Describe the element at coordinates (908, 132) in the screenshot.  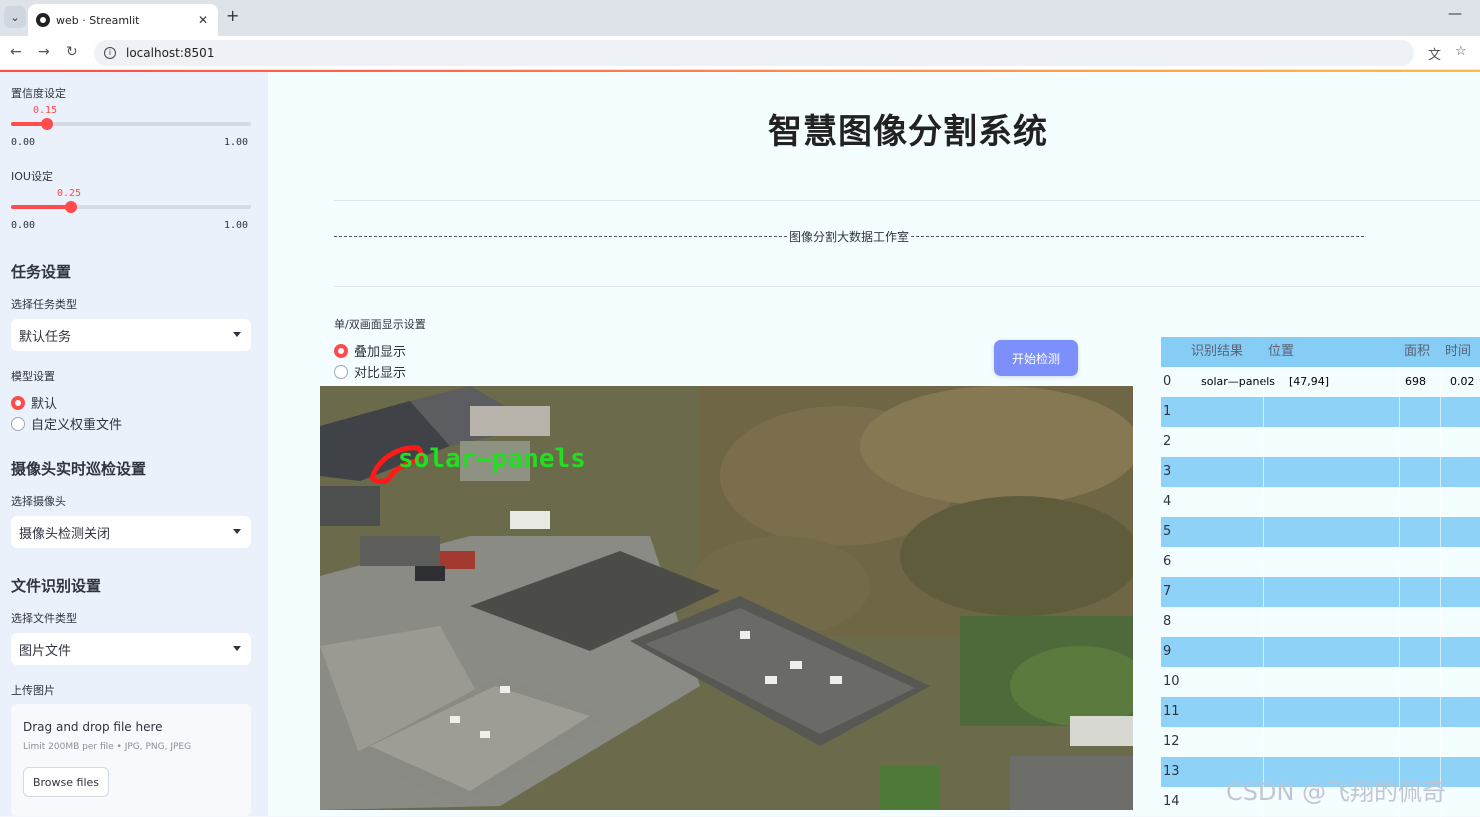
I see `page-title: 智慧图像分割系统` at that location.